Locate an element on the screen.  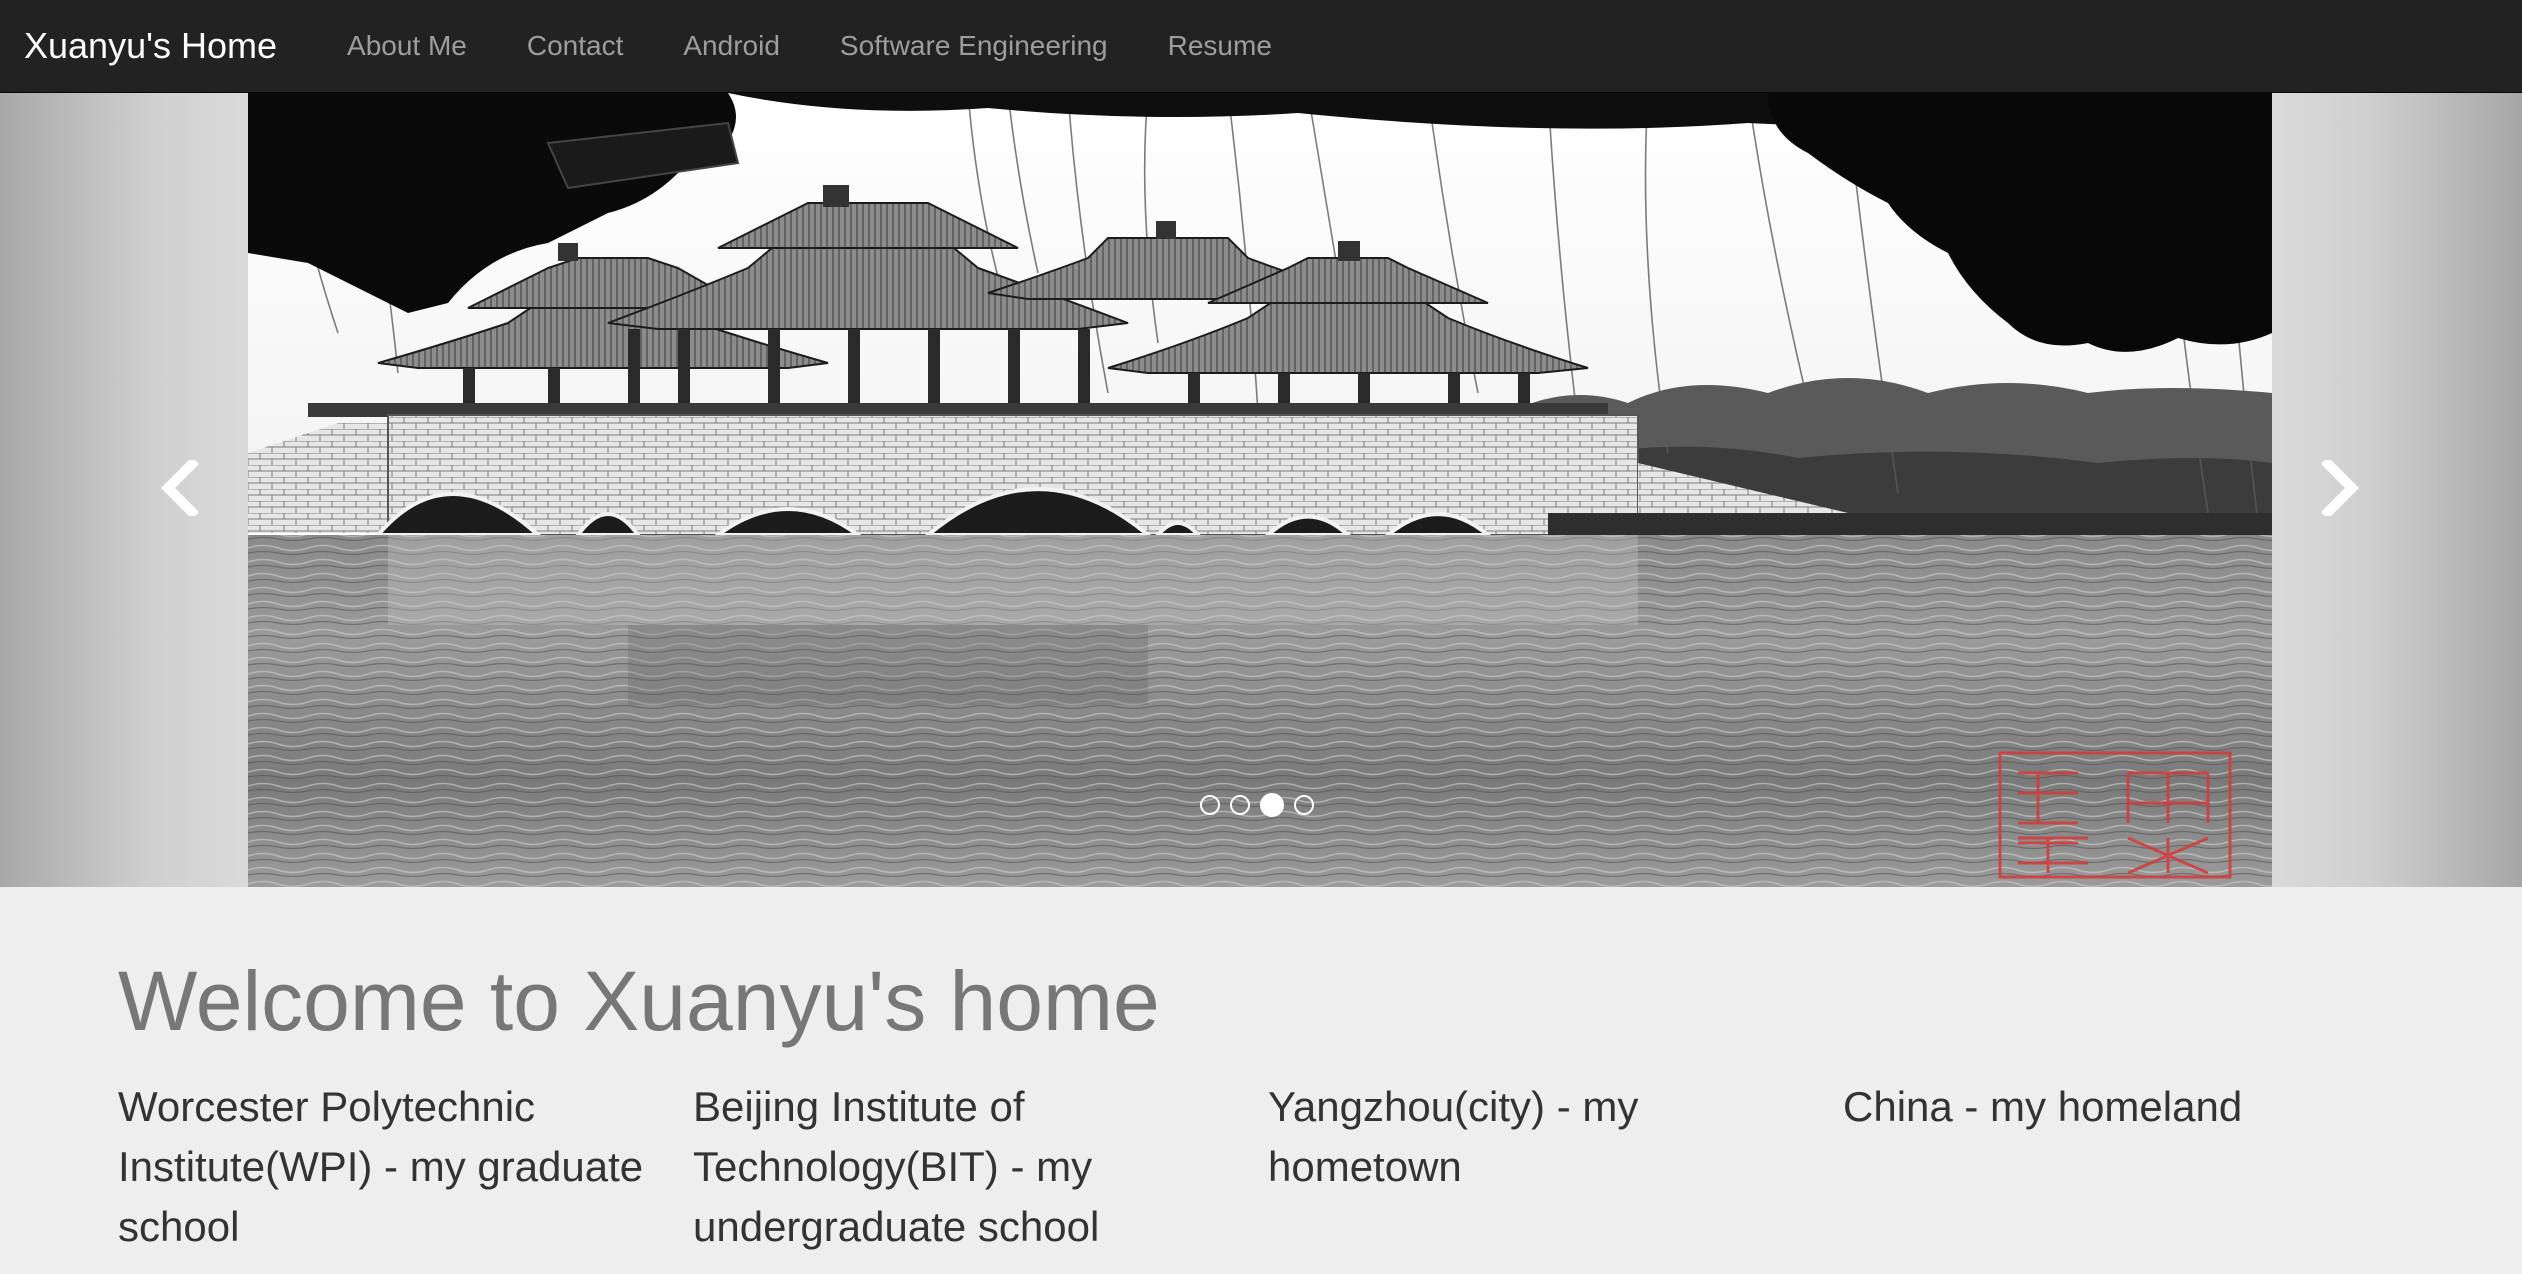
chevron-right-icon is located at coordinates (2340, 488).